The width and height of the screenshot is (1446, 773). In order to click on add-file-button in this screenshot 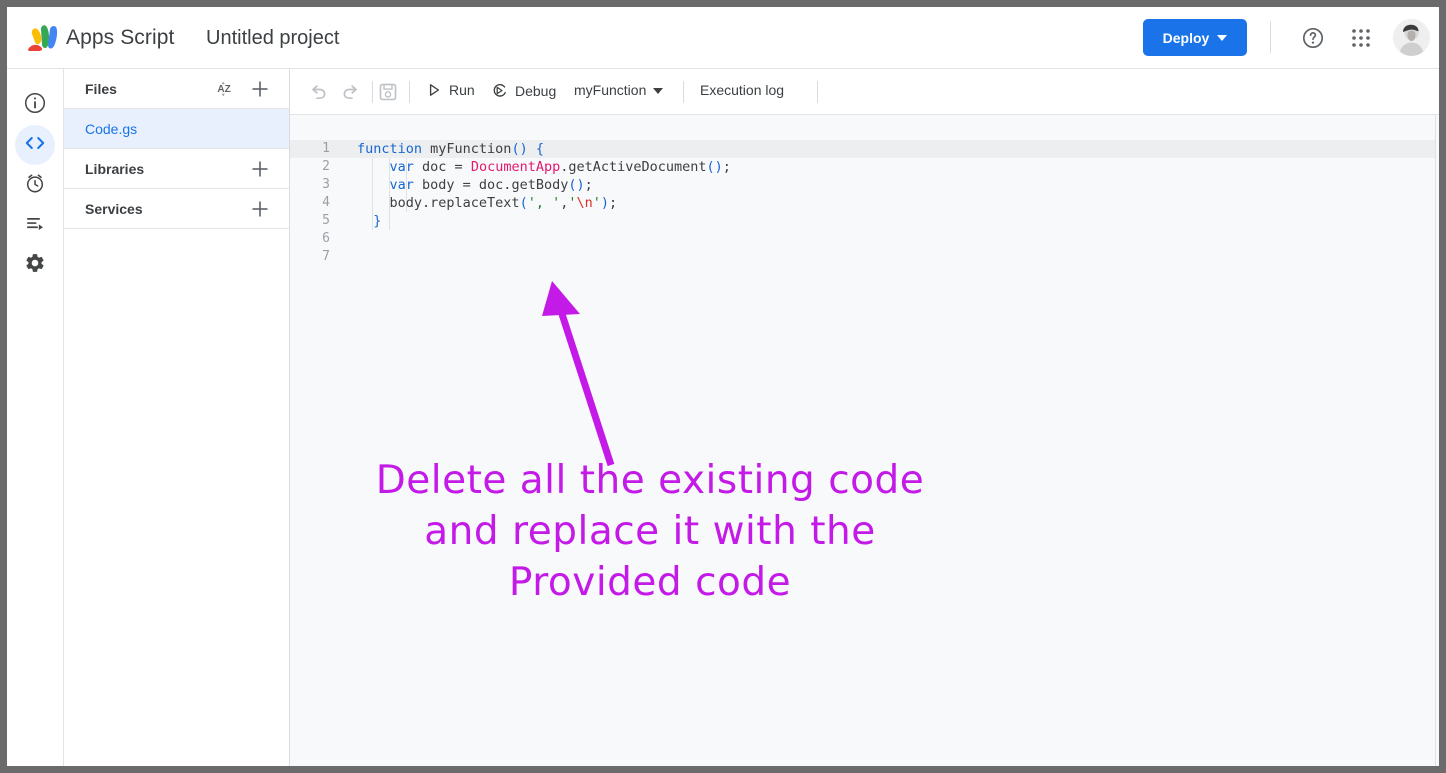, I will do `click(260, 89)`.